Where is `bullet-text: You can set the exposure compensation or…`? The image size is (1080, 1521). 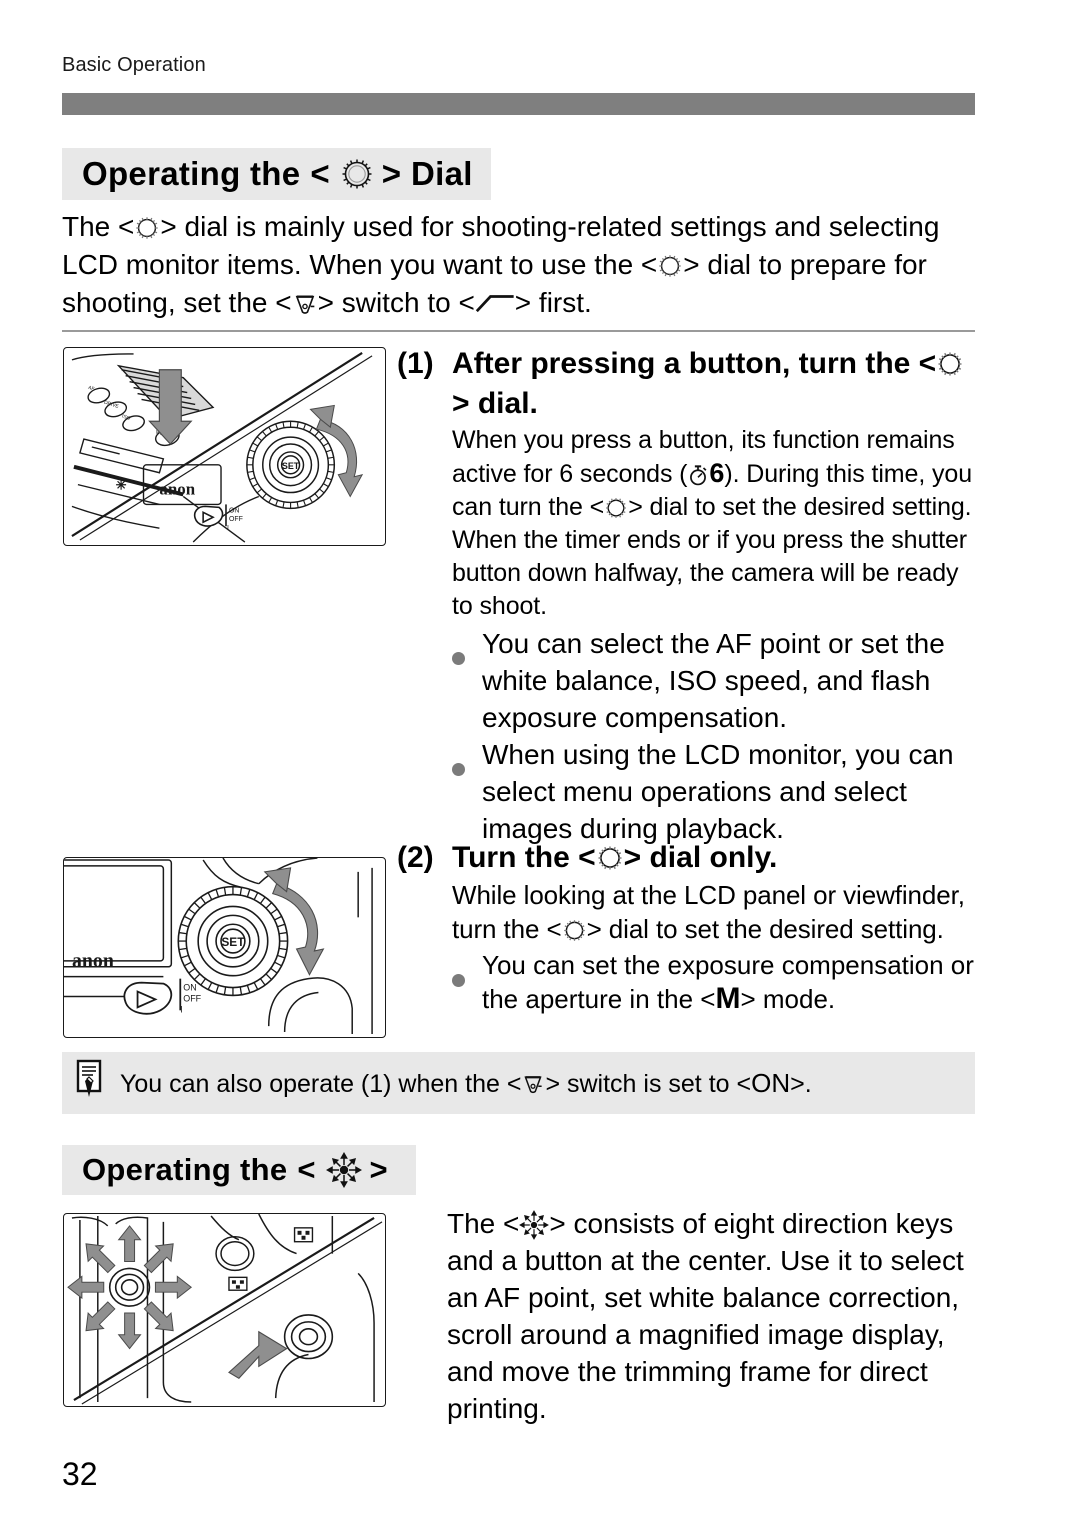 bullet-text: You can set the exposure compensation or… is located at coordinates (728, 982).